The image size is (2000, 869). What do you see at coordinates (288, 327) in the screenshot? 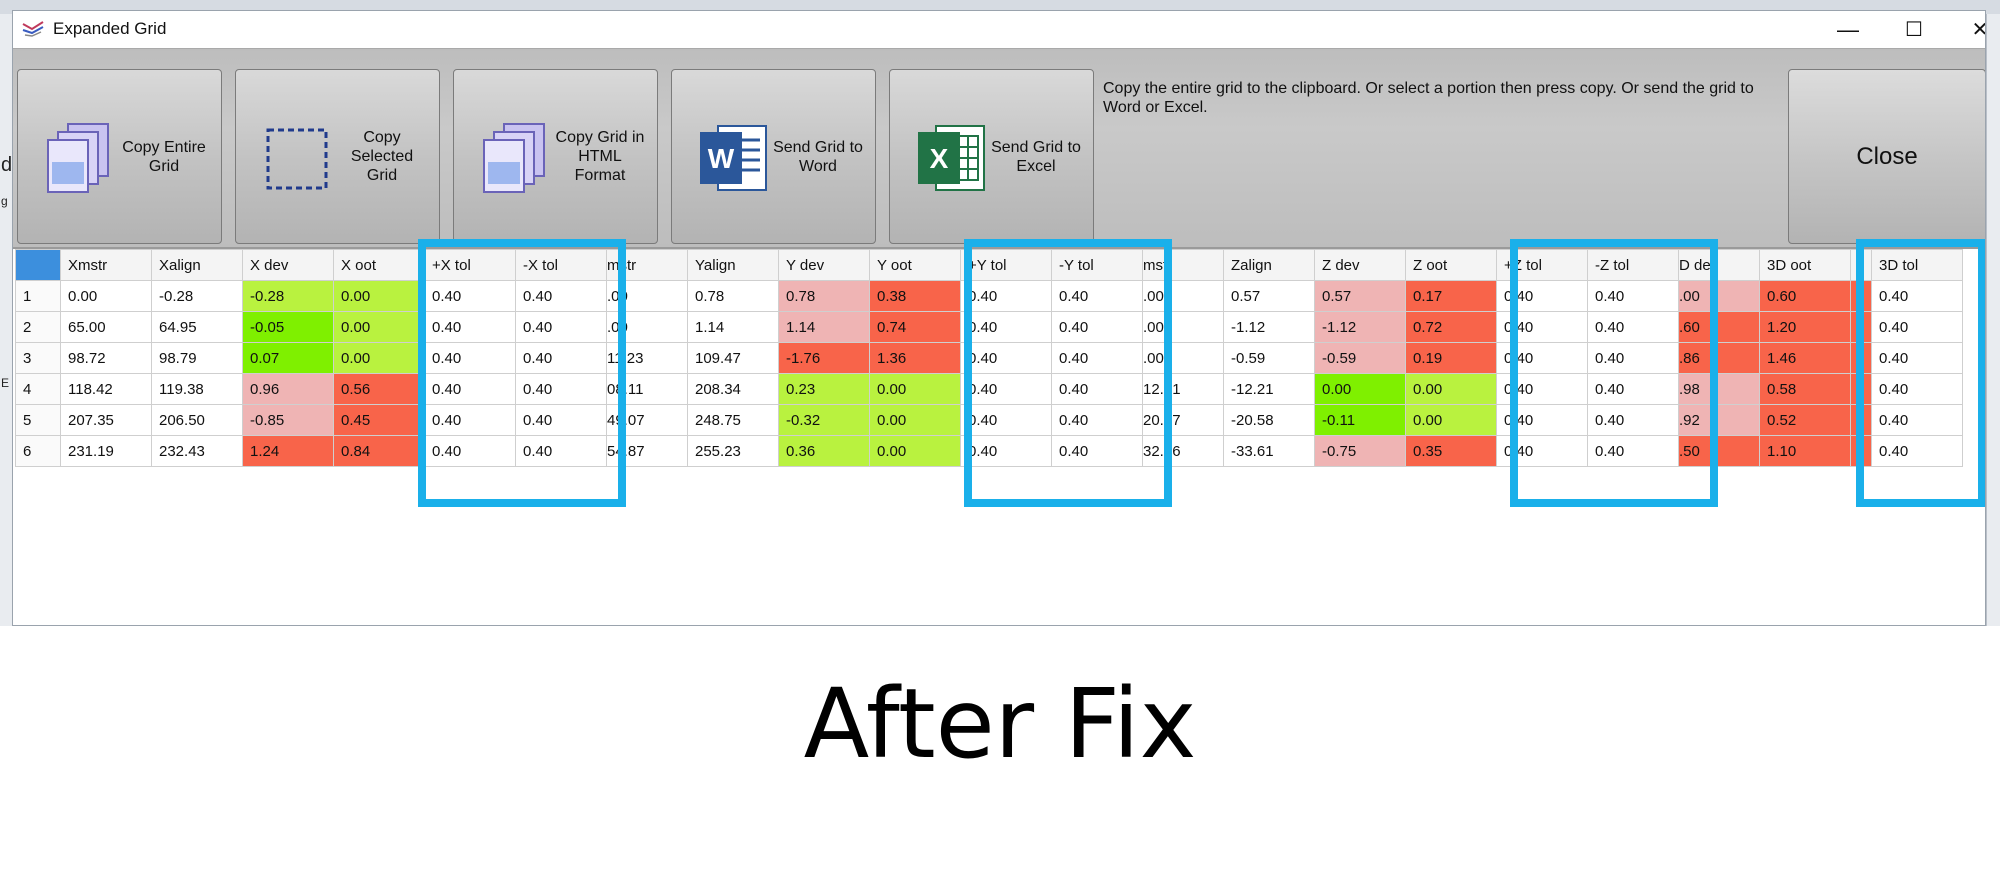
I see `grid-cell: -0.05` at bounding box center [288, 327].